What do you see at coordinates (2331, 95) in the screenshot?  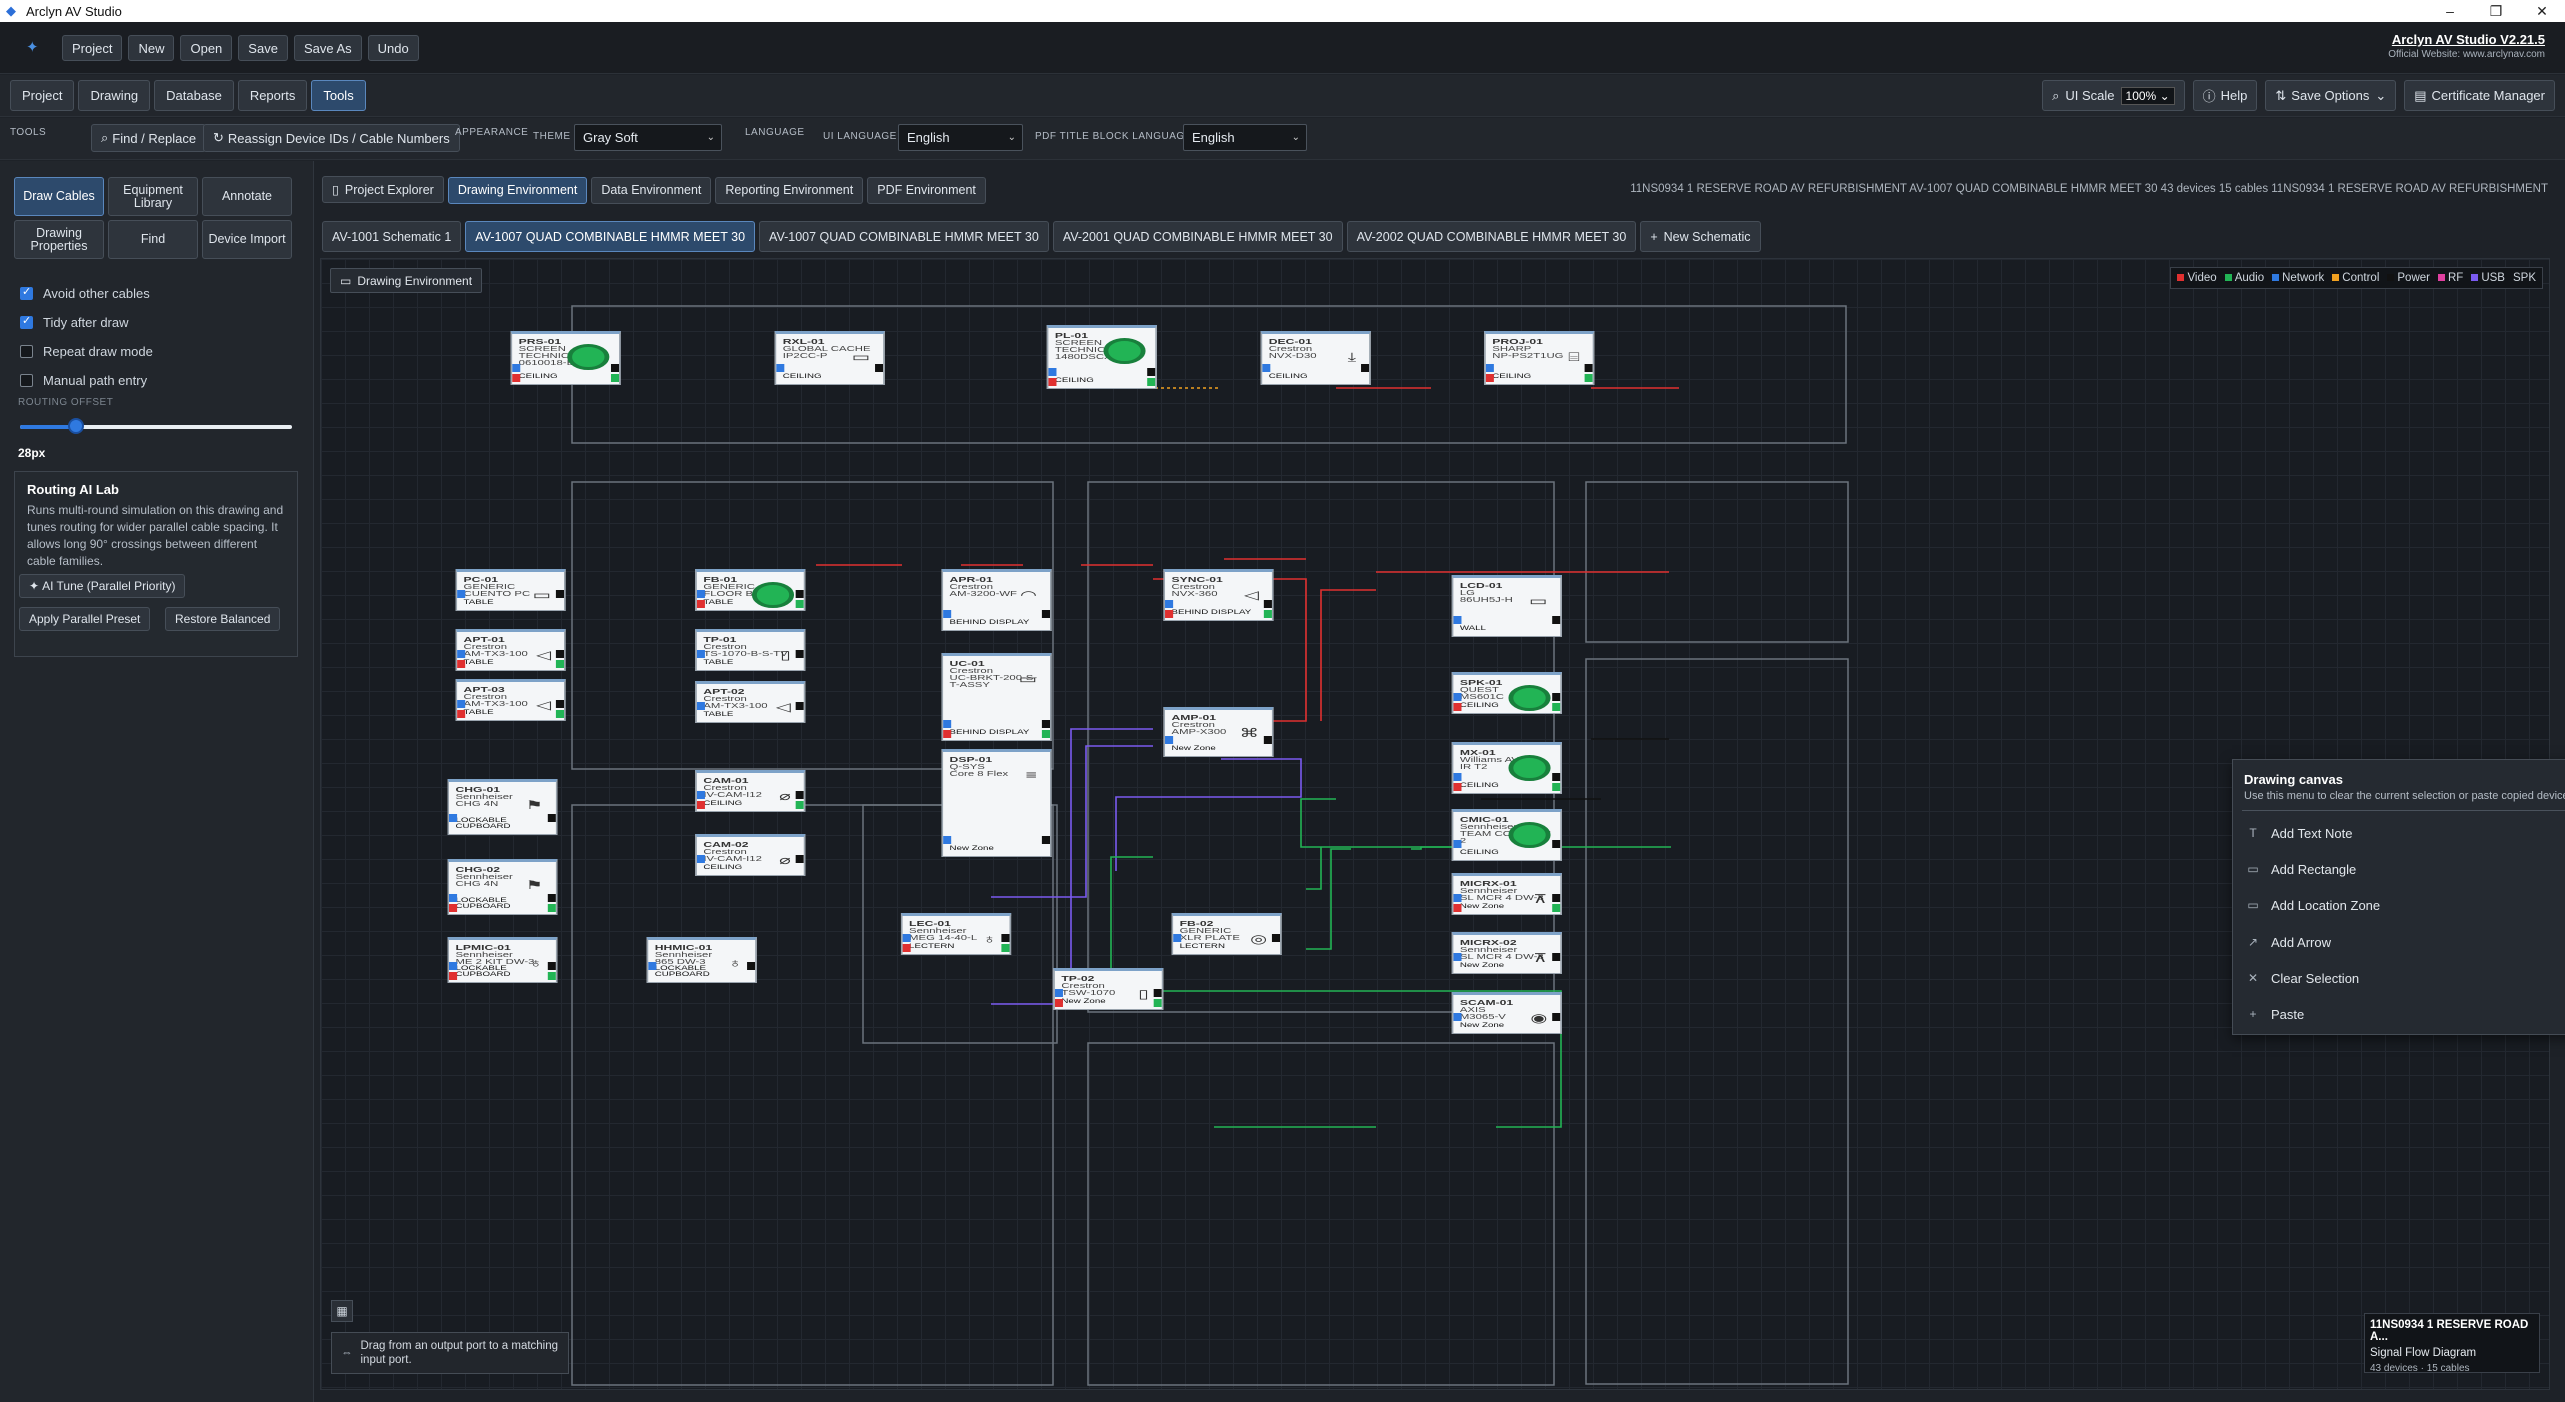 I see `save-options-button: ⇅ Save Options ⌄` at bounding box center [2331, 95].